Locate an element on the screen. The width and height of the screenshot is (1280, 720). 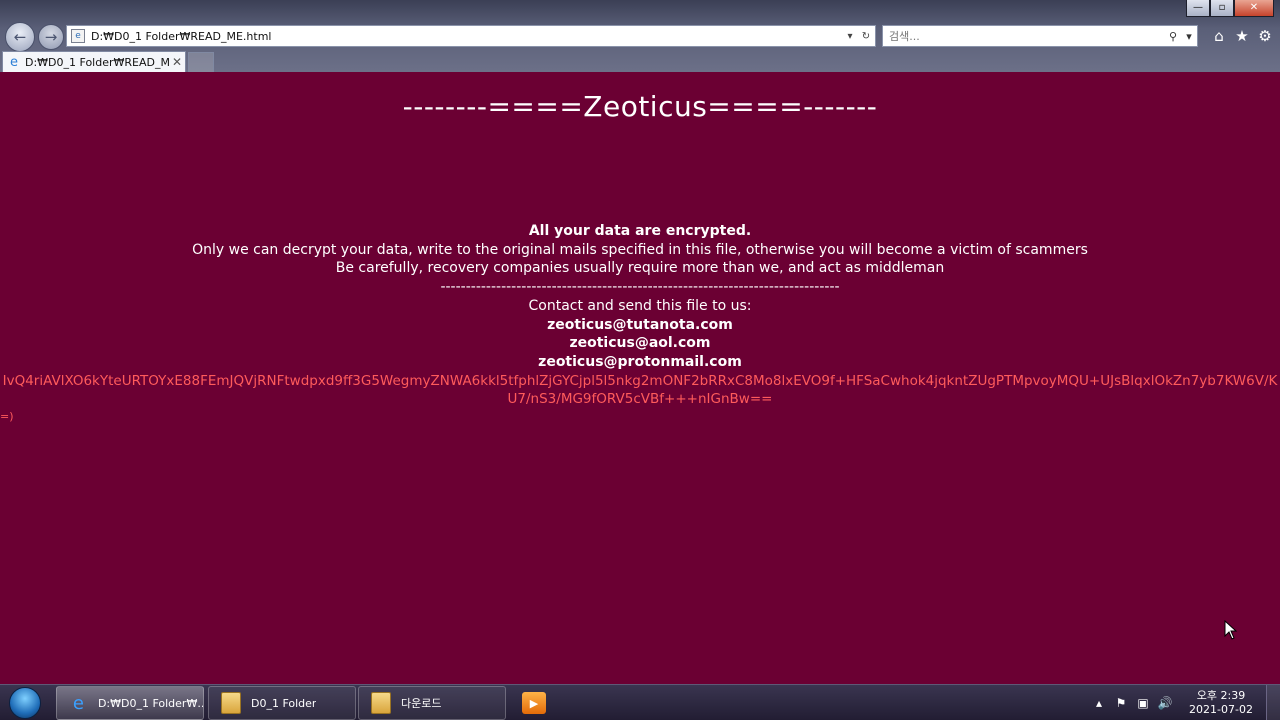
page-title: --------====Zeoticus====------- is located at coordinates (640, 106).